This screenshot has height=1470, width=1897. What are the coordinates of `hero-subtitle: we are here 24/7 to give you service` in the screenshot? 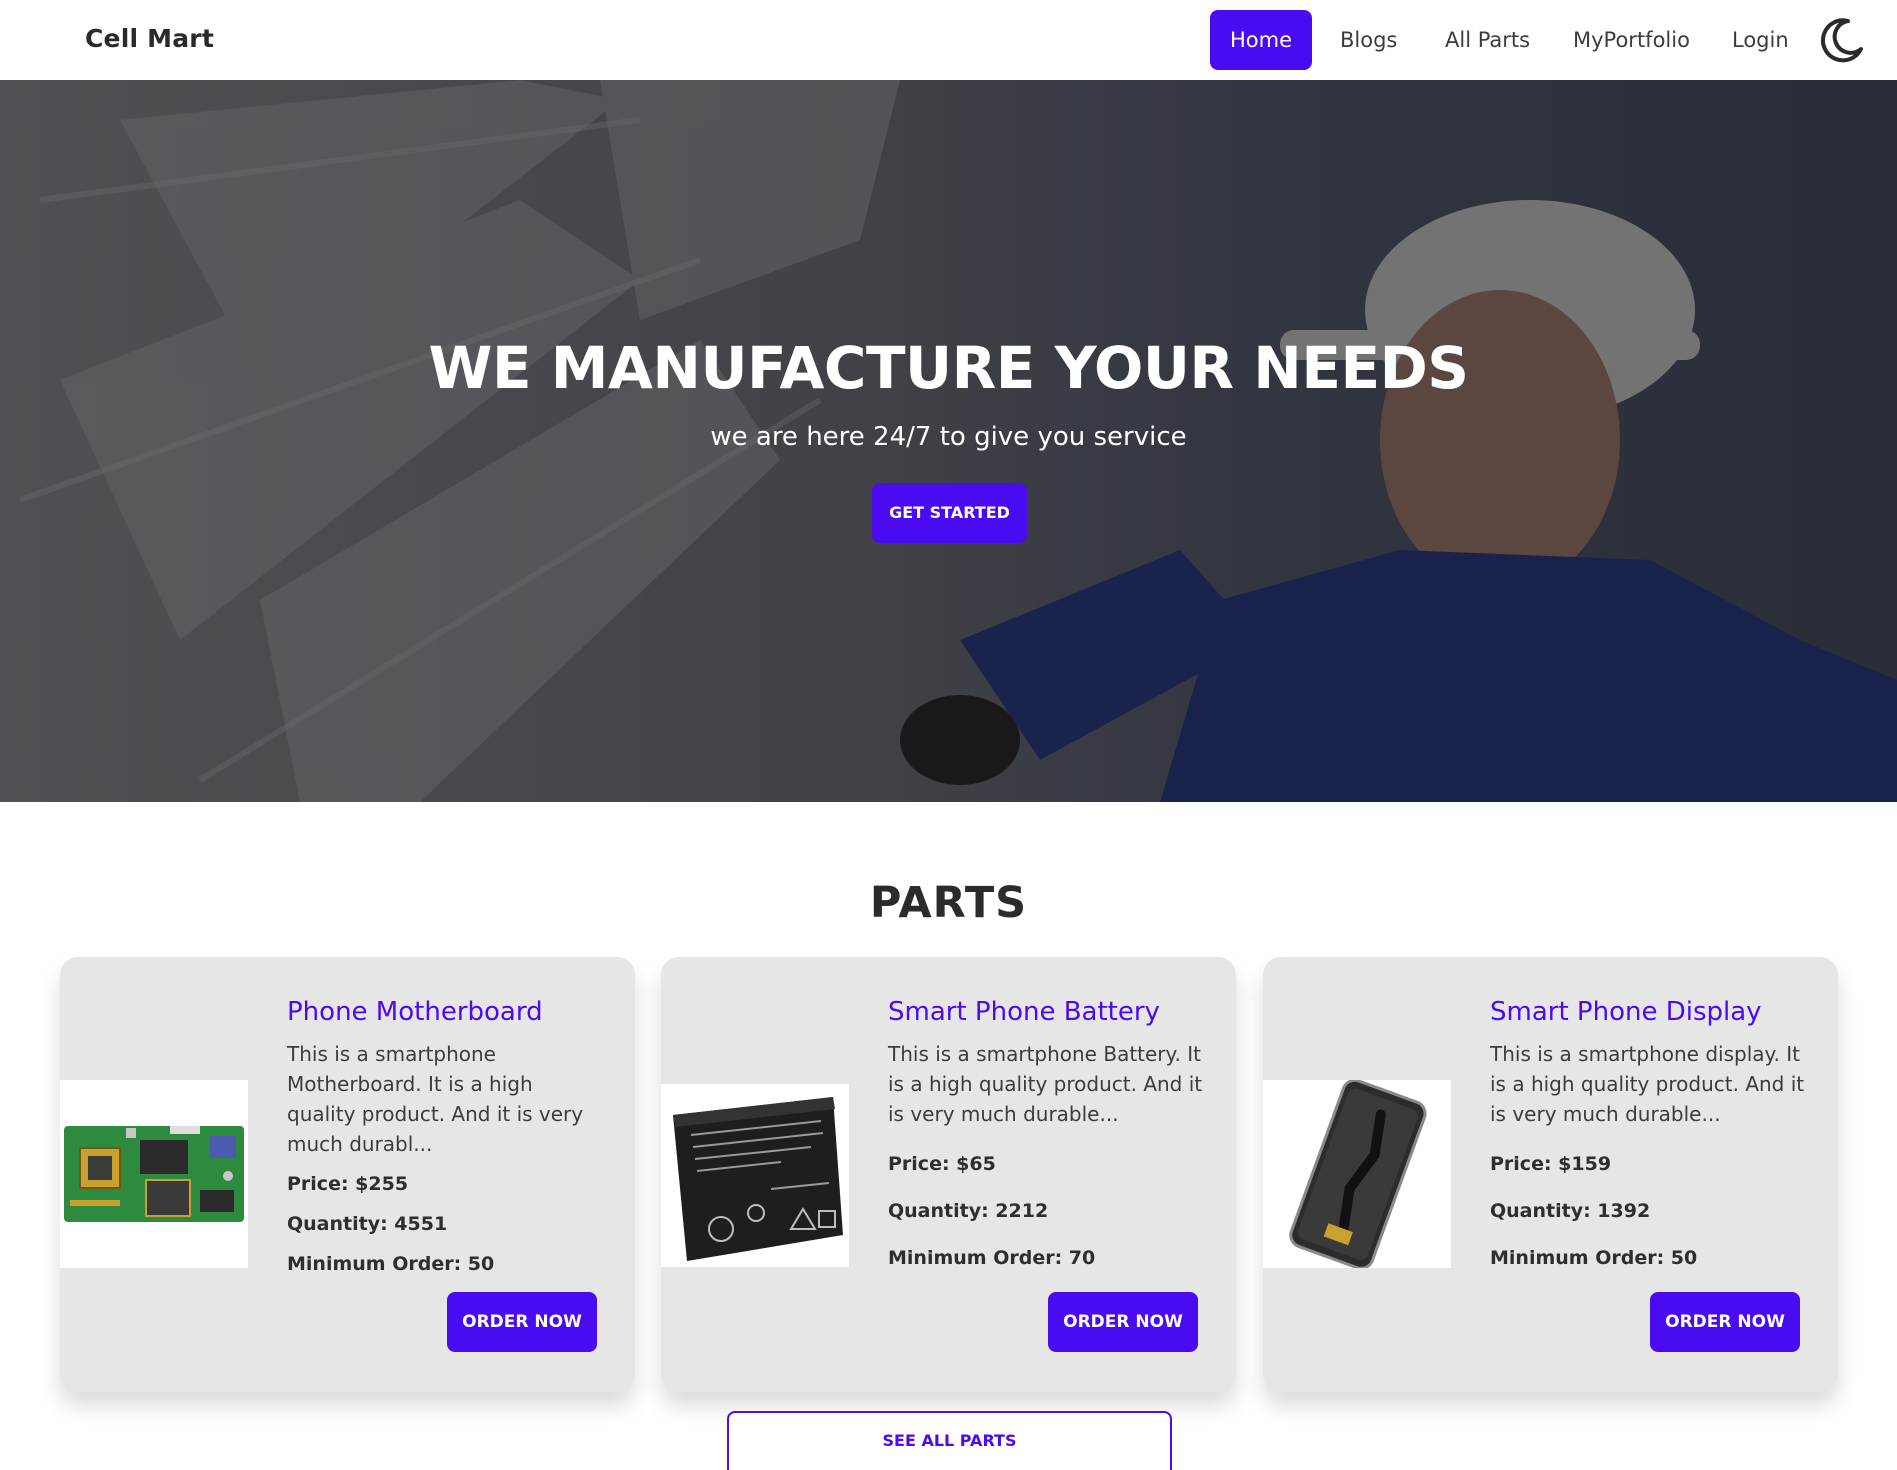 It's located at (948, 437).